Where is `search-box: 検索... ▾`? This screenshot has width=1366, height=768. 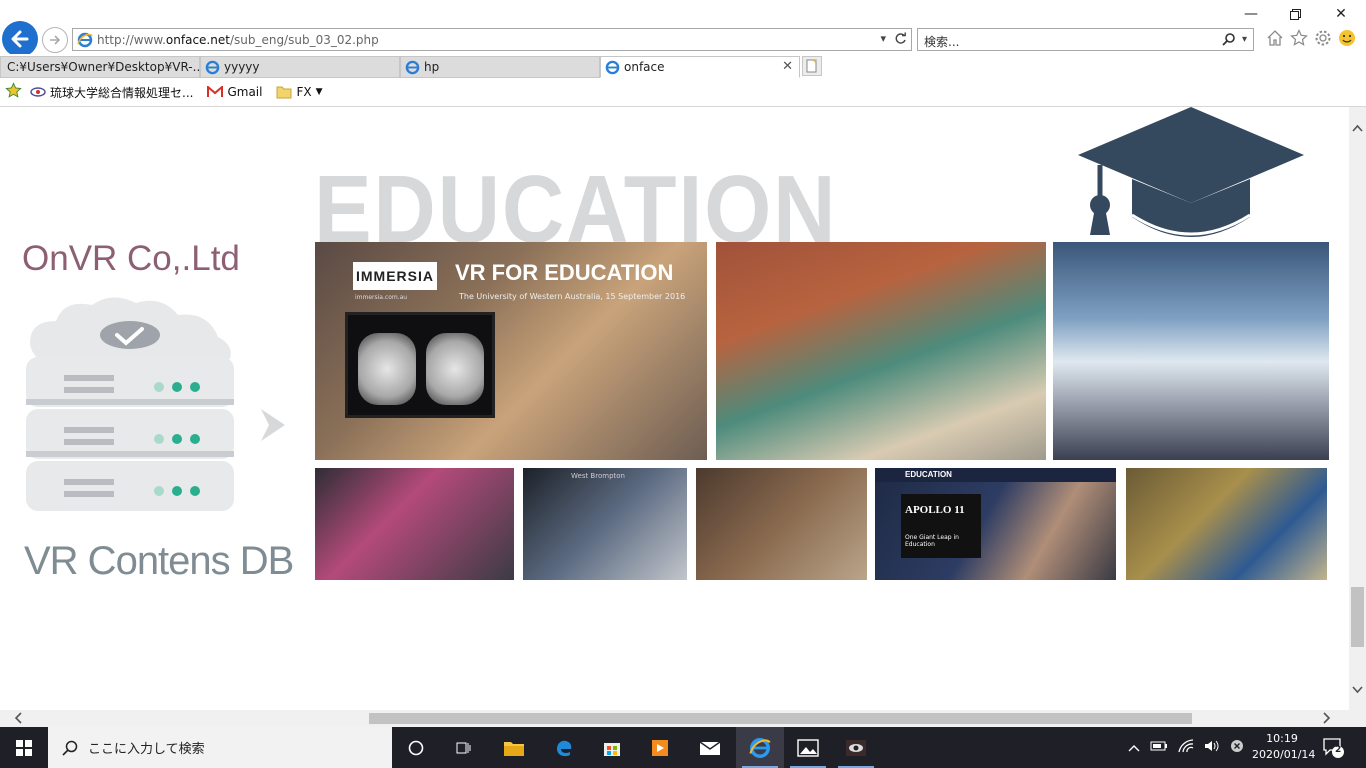
search-box: 検索... ▾ is located at coordinates (1085, 39).